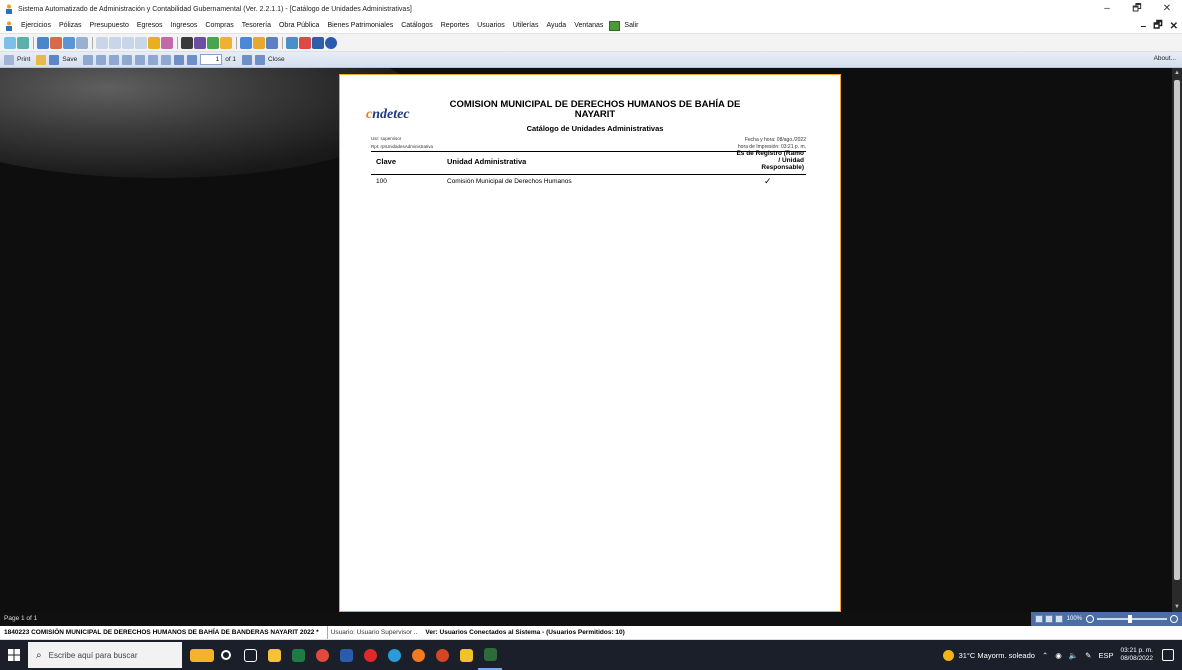  Describe the element at coordinates (69, 42) in the screenshot. I see `expenses-icon` at that location.